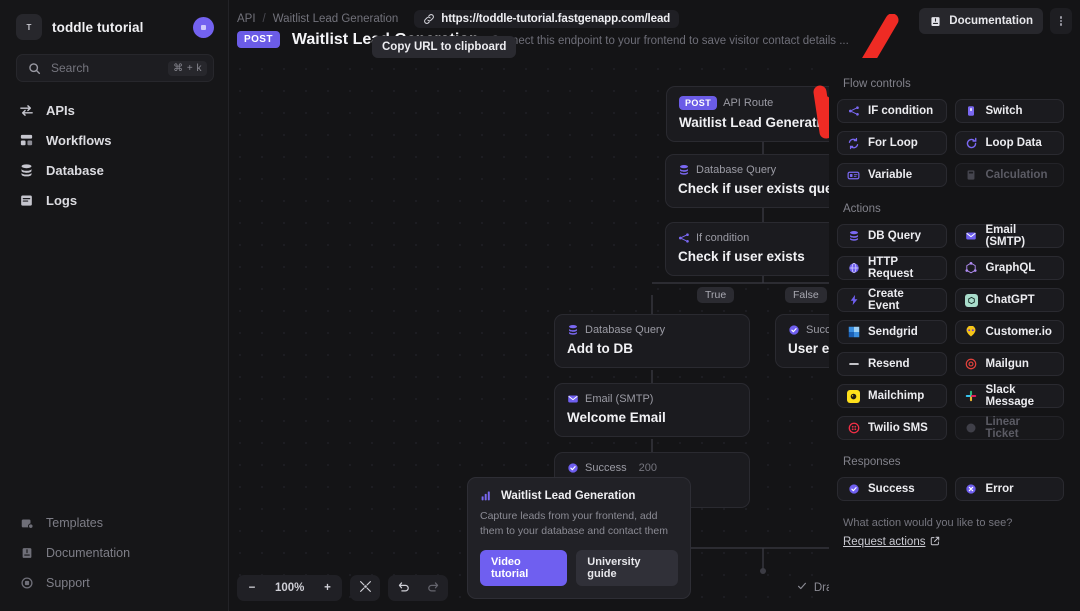 The width and height of the screenshot is (1080, 611). I want to click on university-guide-button: University guide, so click(627, 568).